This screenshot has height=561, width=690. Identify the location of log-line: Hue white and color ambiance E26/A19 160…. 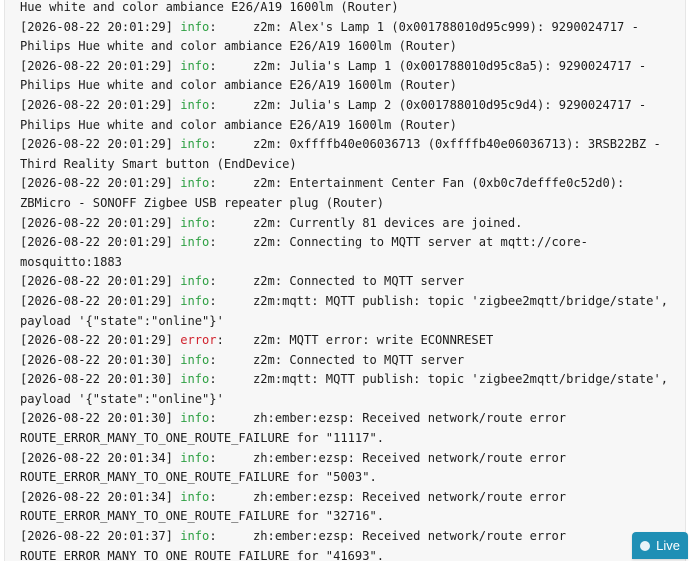
(348, 9).